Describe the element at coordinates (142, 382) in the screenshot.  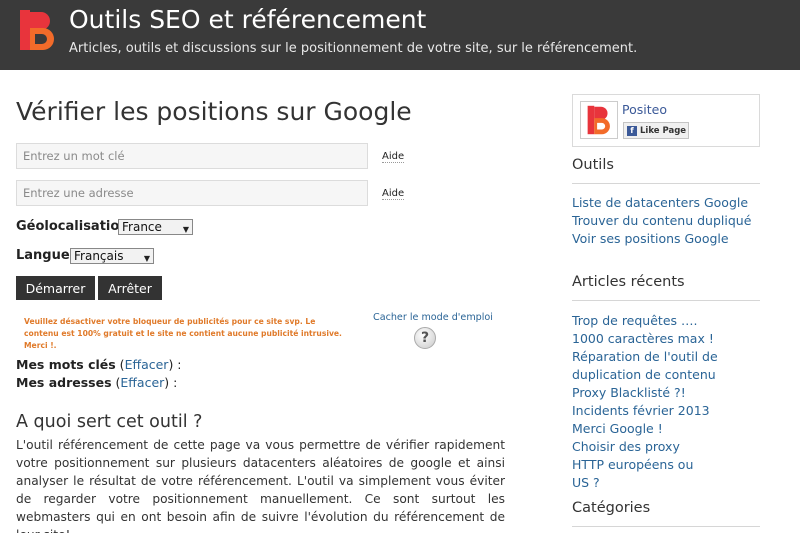
I see `clear-addresses-link: Effacer` at that location.